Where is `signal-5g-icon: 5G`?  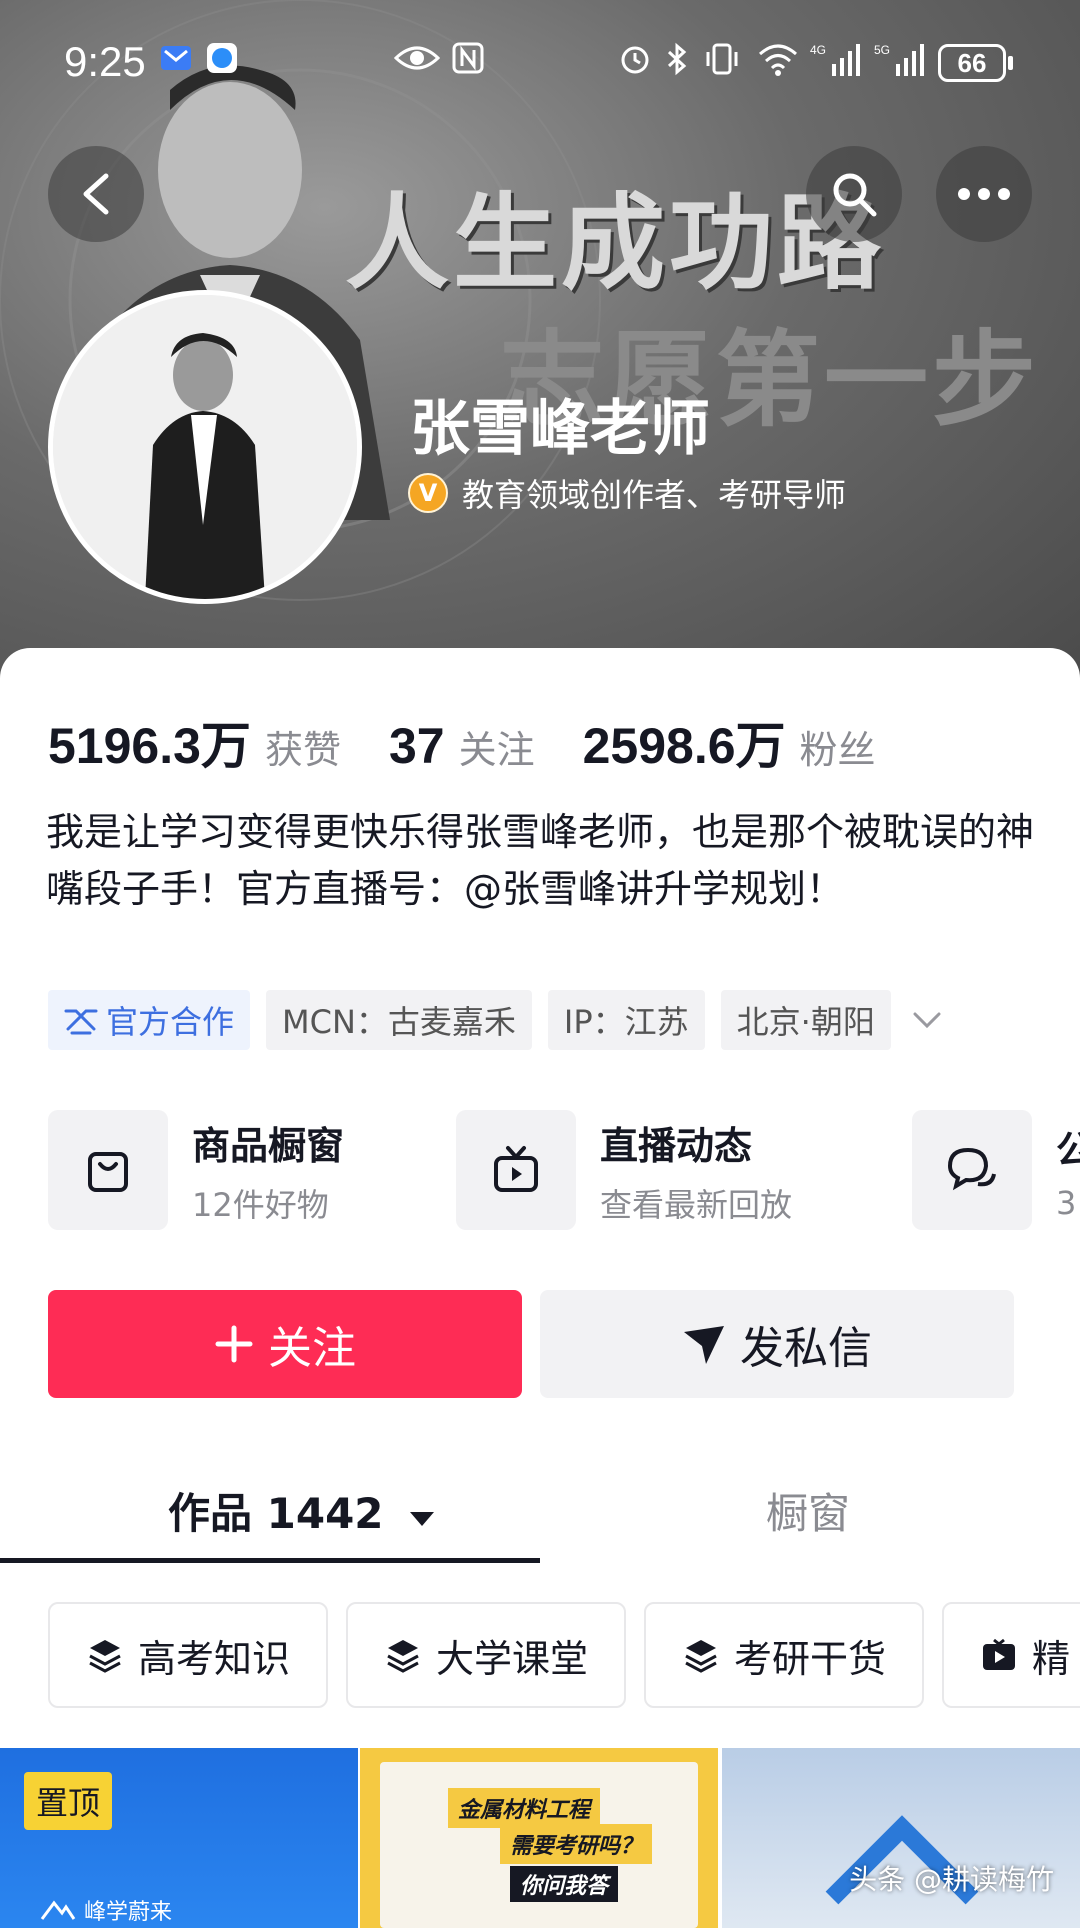 signal-5g-icon: 5G is located at coordinates (901, 62).